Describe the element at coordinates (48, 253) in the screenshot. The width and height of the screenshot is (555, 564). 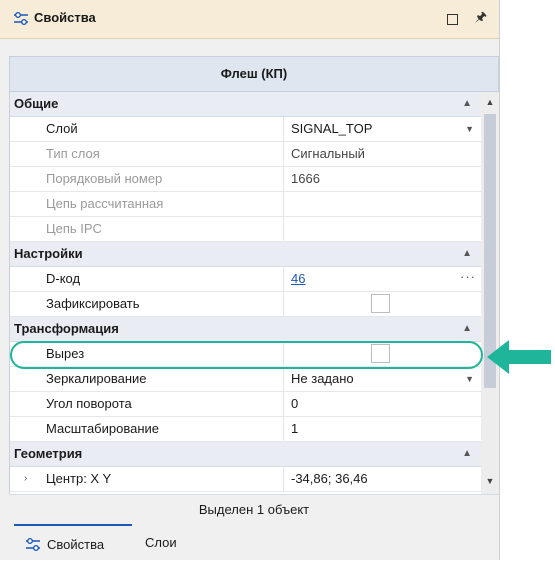
I see `category-label: Настройки` at that location.